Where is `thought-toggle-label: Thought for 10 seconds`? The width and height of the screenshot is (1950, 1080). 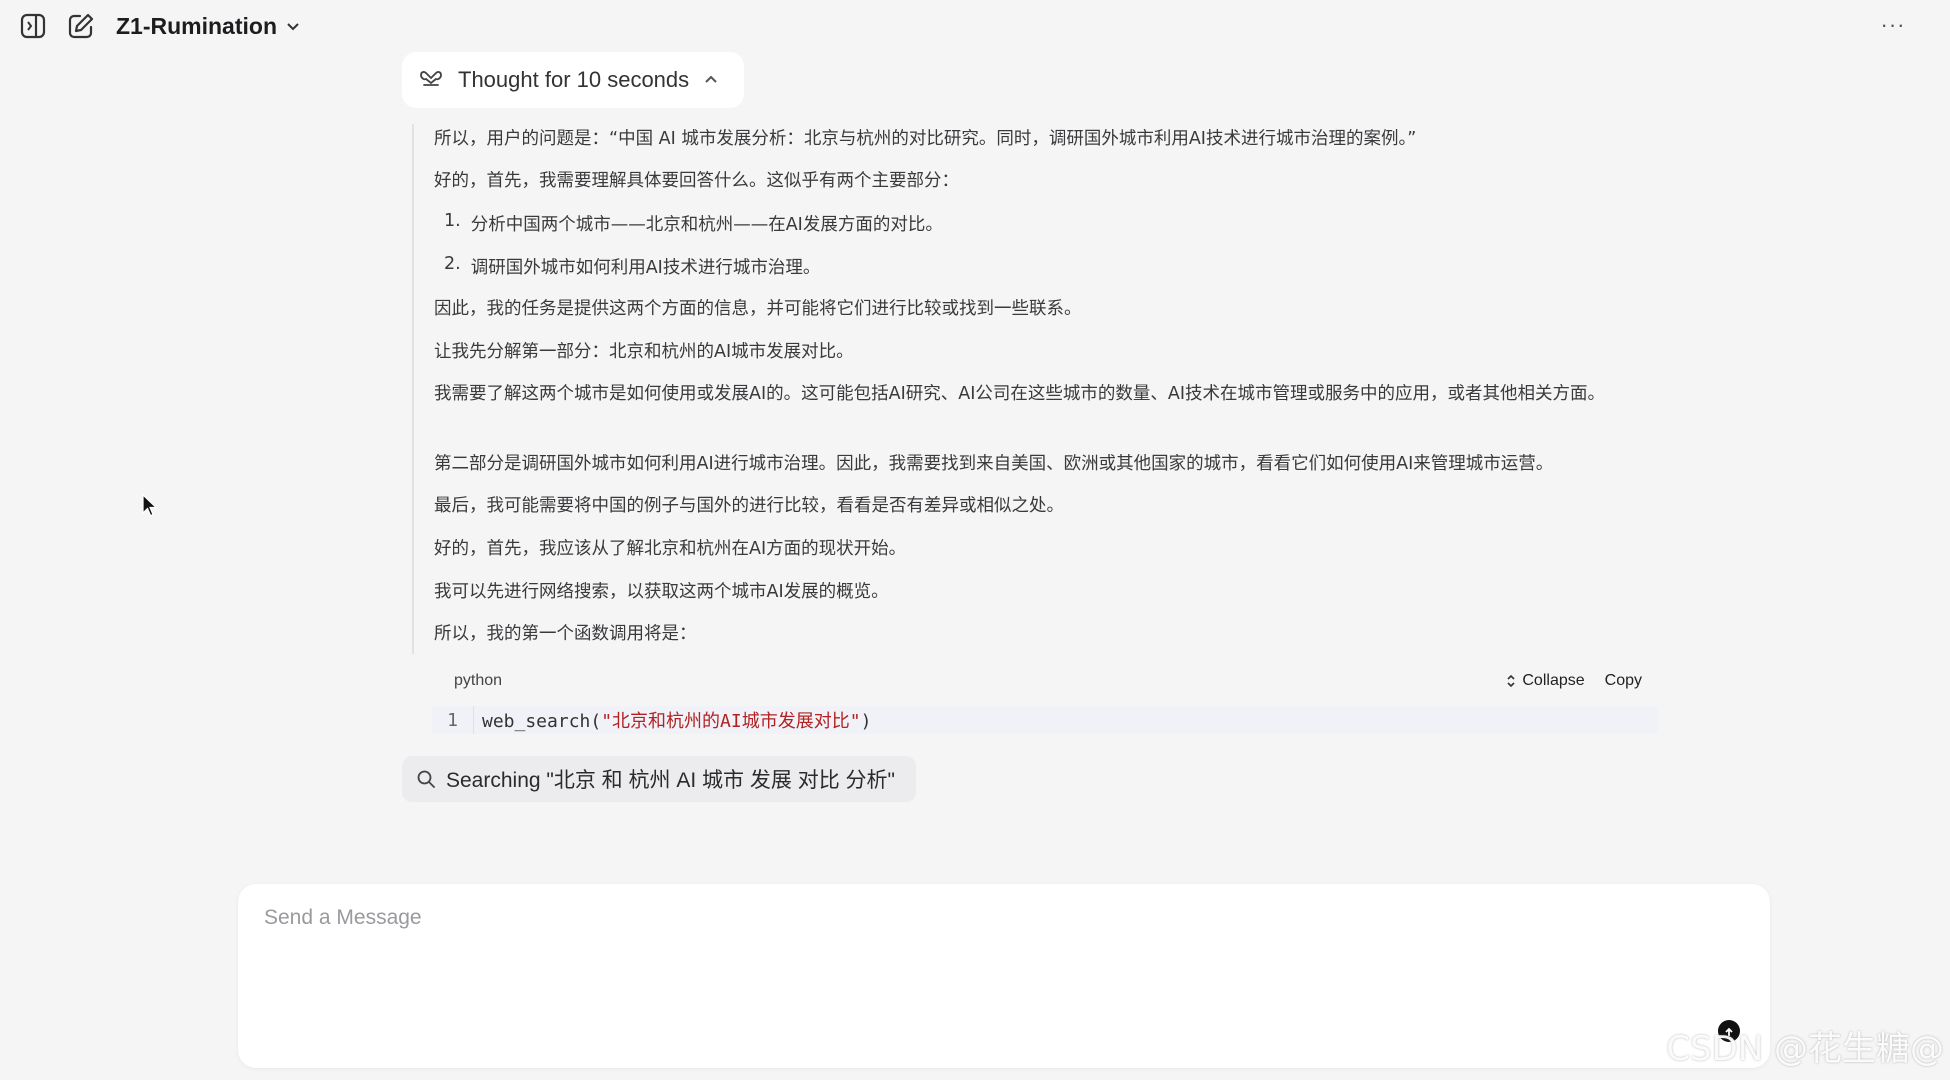
thought-toggle-label: Thought for 10 seconds is located at coordinates (574, 79).